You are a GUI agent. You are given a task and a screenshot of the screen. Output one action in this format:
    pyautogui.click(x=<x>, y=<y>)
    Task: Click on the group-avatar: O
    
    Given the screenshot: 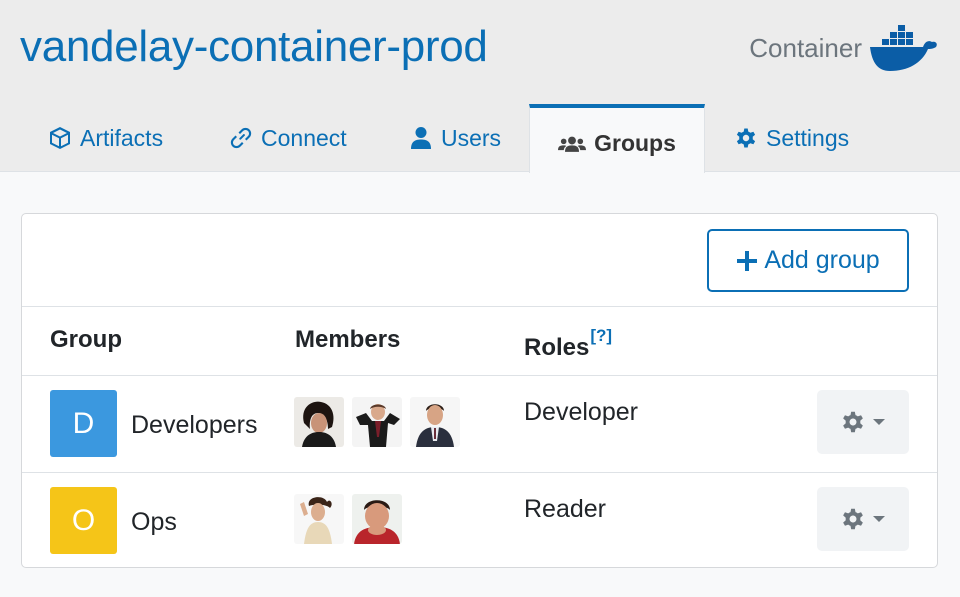 What is the action you would take?
    pyautogui.click(x=83, y=520)
    